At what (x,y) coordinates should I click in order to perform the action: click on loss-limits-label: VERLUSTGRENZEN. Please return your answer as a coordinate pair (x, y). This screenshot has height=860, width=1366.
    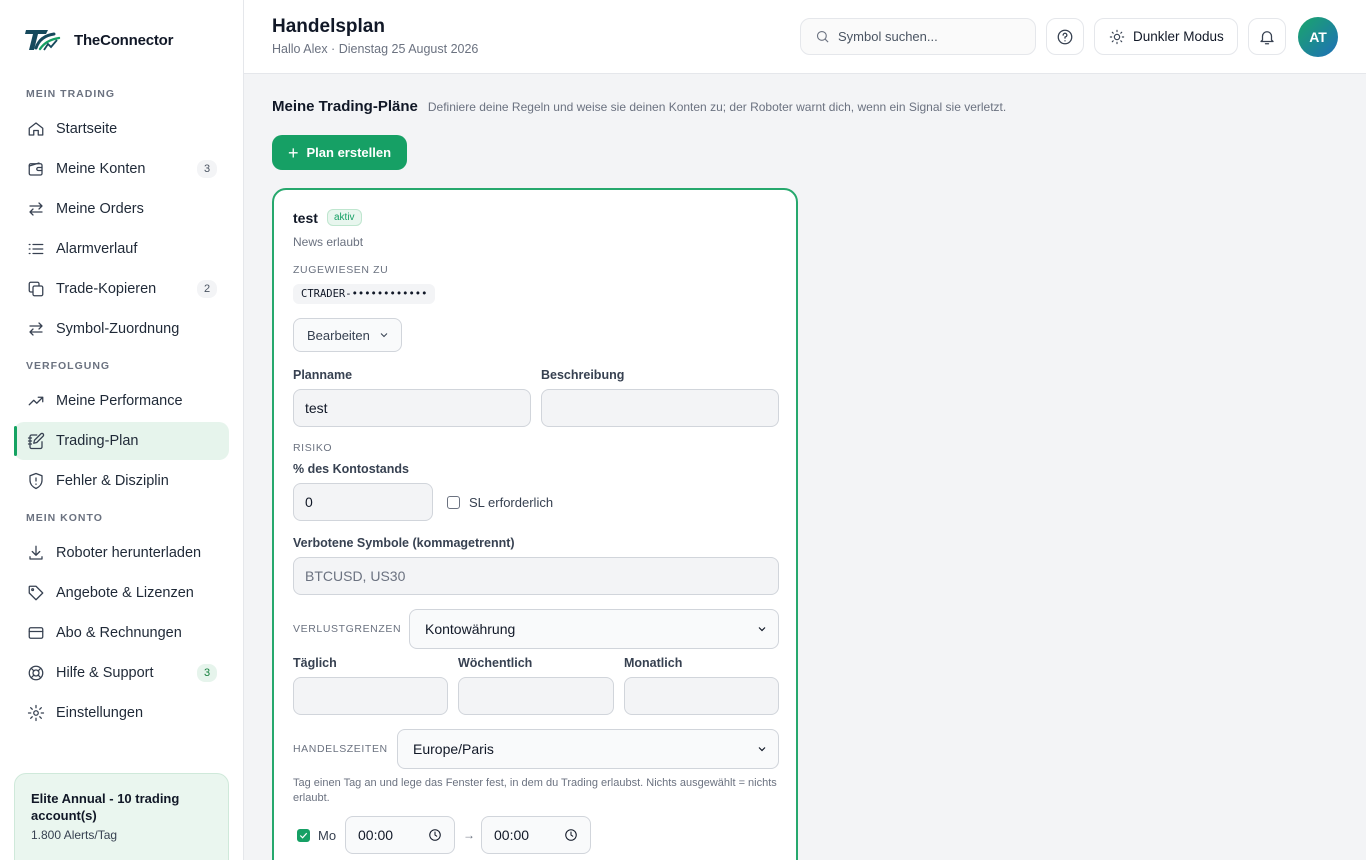
    Looking at the image, I should click on (347, 629).